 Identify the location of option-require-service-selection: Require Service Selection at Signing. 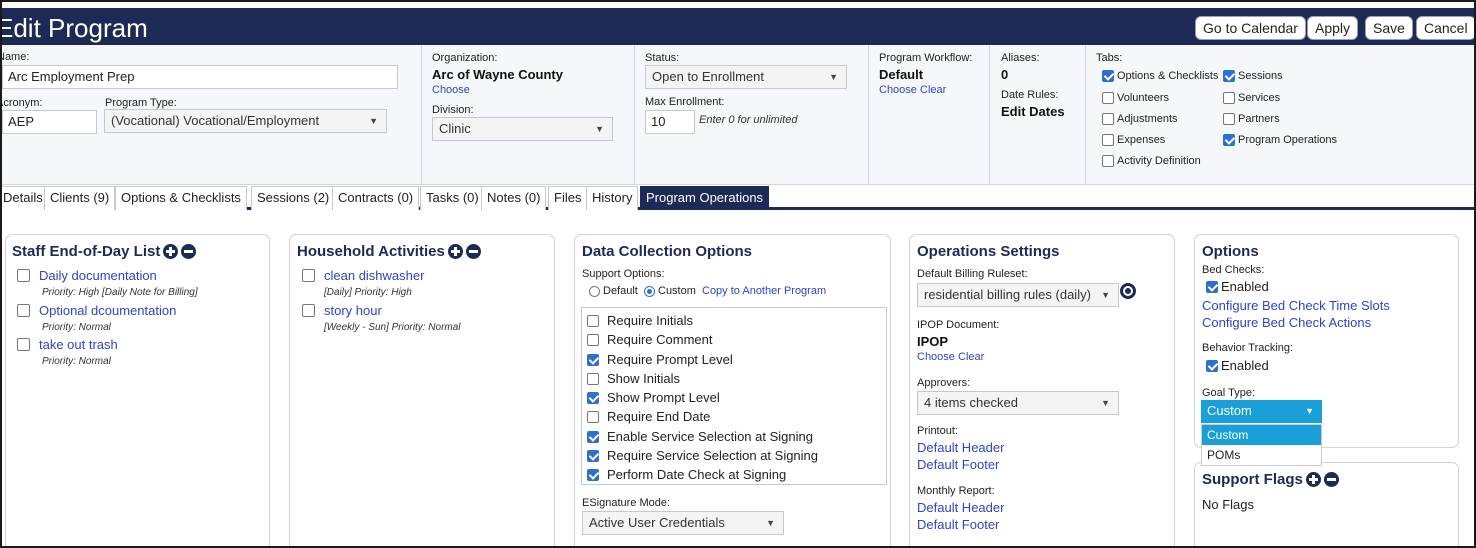
(702, 455).